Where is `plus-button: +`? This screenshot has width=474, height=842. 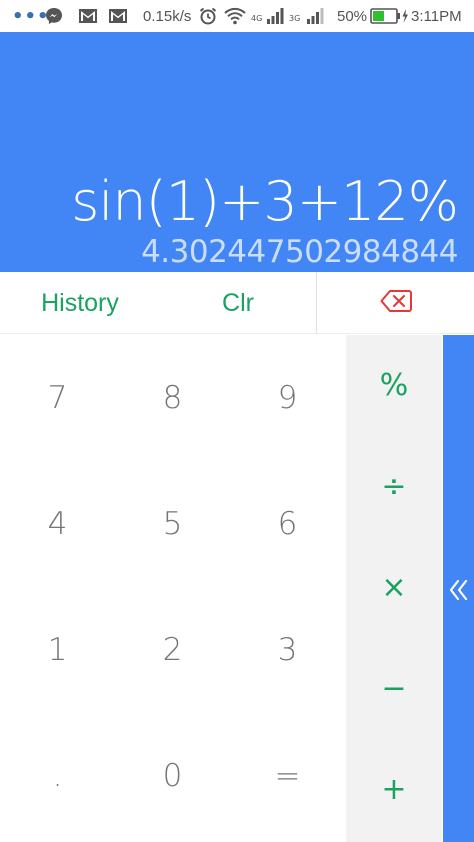
plus-button: + is located at coordinates (394, 789).